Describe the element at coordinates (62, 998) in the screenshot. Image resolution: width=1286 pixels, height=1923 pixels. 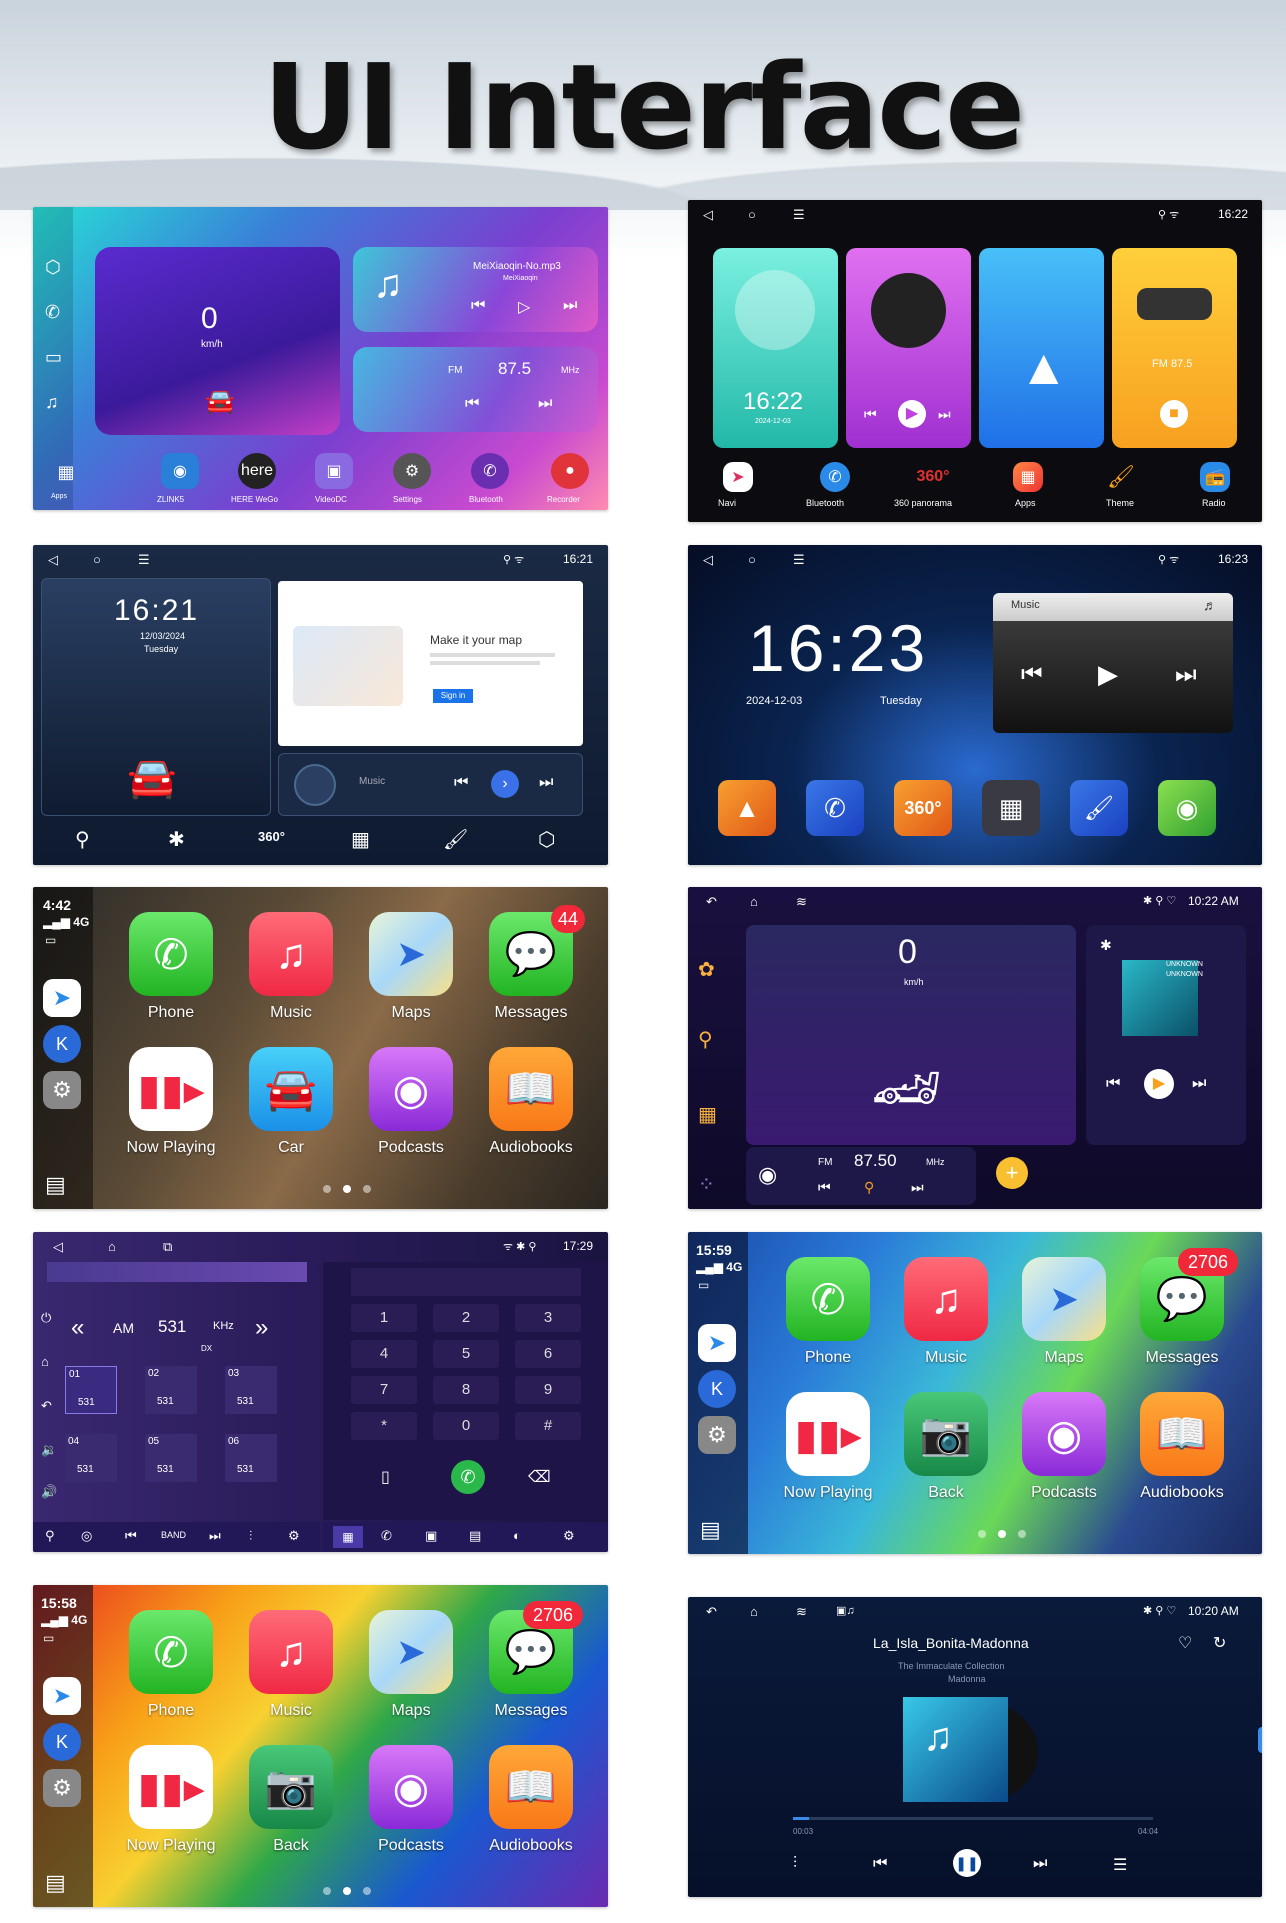
I see `sidebar-maps-icon: ➤` at that location.